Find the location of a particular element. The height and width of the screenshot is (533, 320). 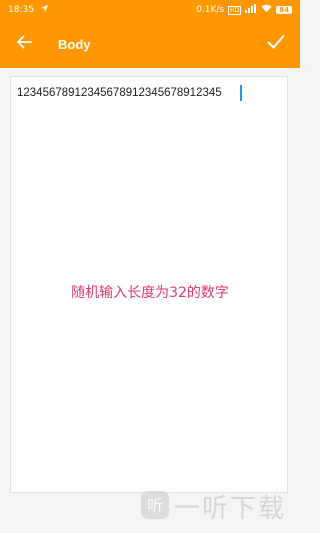

status-bar: 18:35 0.1K/s HD 84 is located at coordinates (150, 10).